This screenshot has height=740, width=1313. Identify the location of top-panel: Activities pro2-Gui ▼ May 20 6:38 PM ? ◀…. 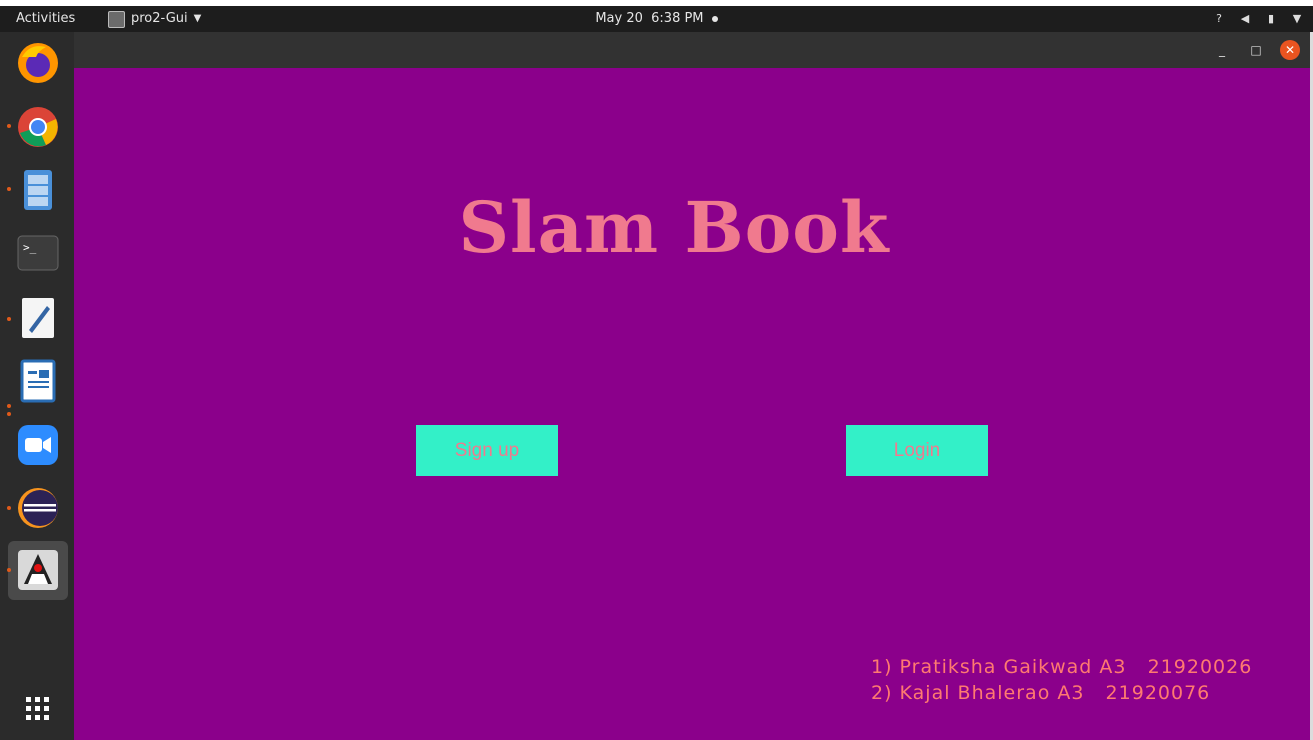
(656, 19).